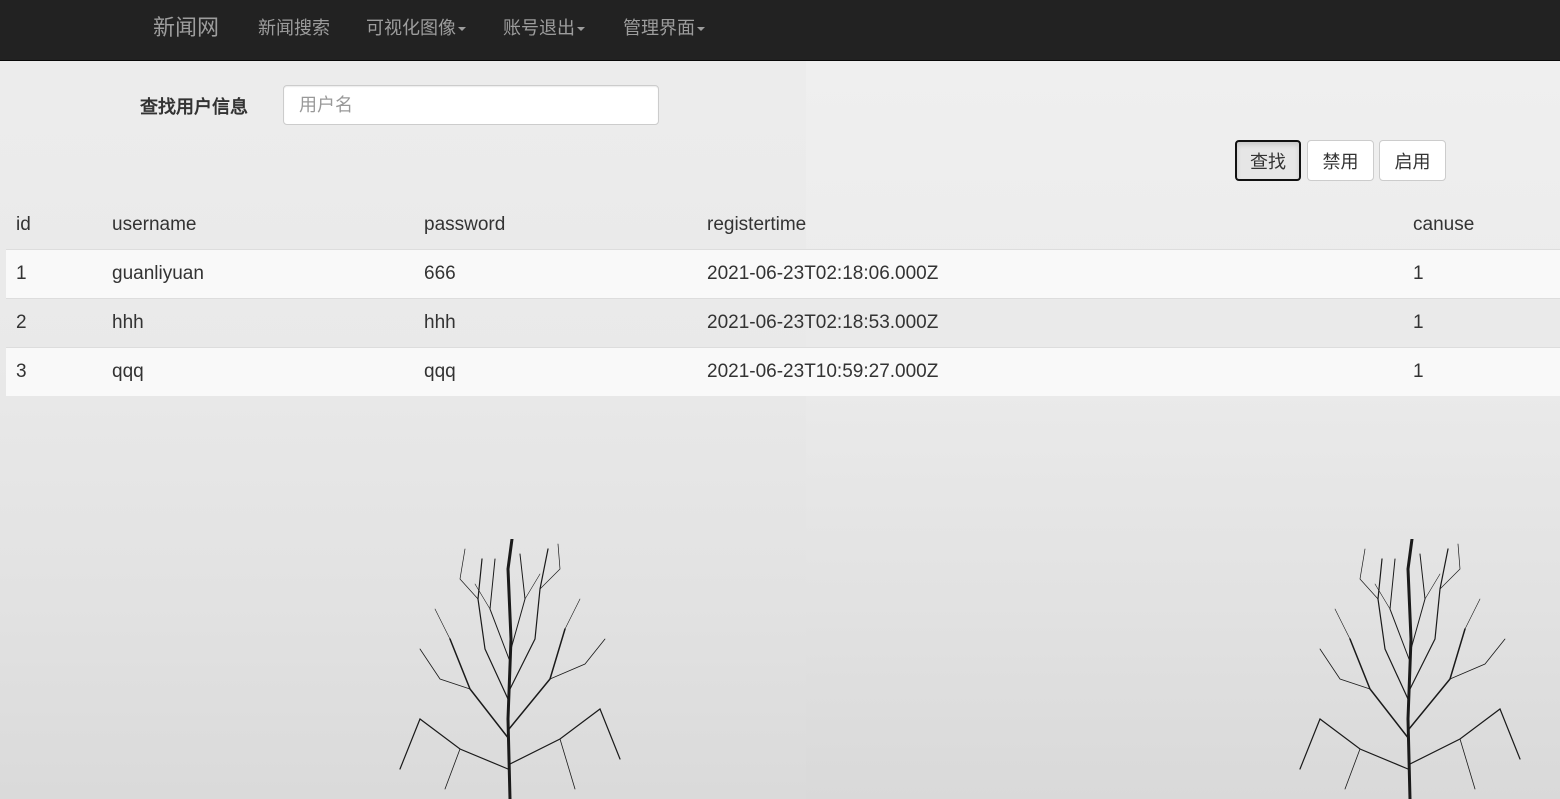  Describe the element at coordinates (411, 28) in the screenshot. I see `nav-item-label: 可视化图像` at that location.